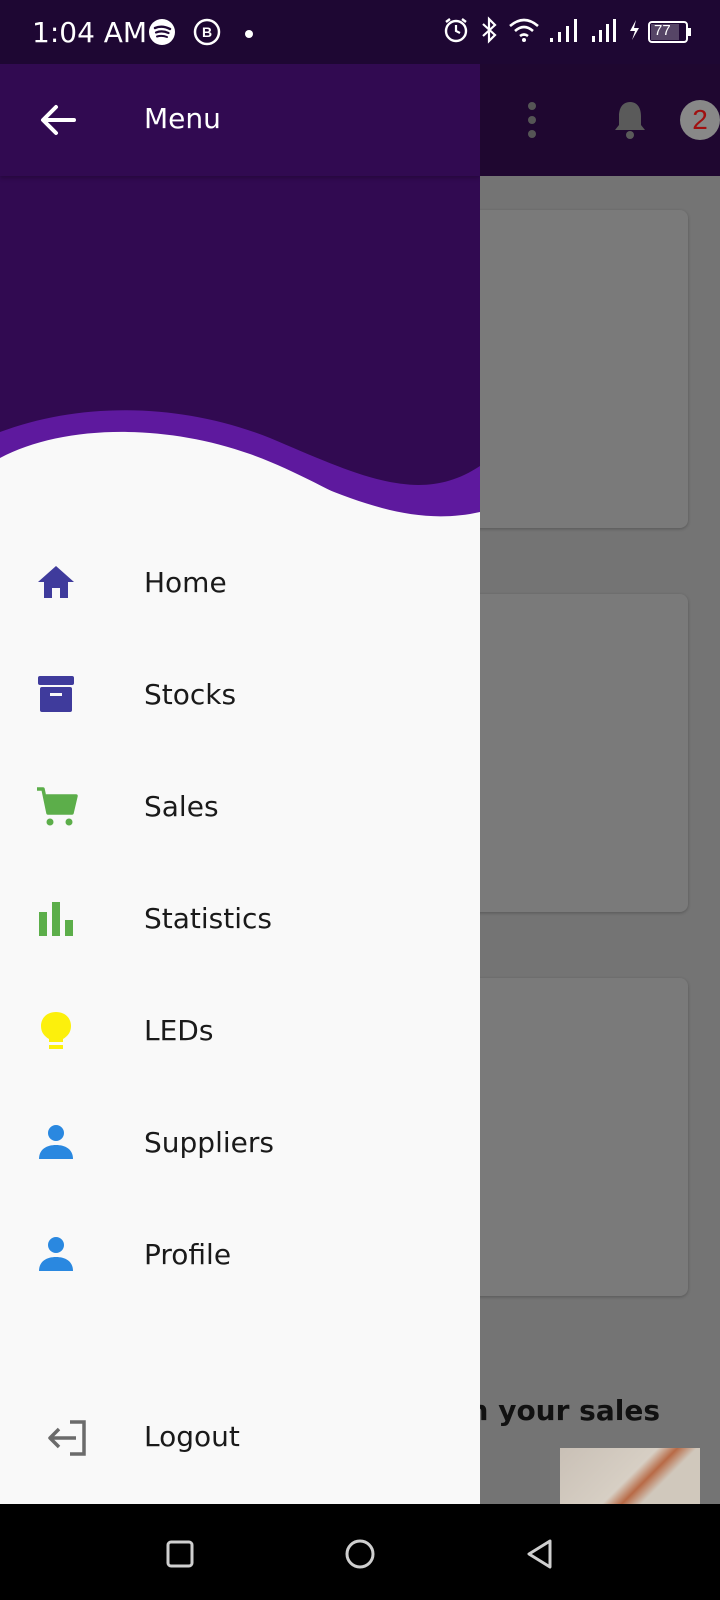 The height and width of the screenshot is (1600, 720). Describe the element at coordinates (90, 32) in the screenshot. I see `status-time: 1:04 AM` at that location.